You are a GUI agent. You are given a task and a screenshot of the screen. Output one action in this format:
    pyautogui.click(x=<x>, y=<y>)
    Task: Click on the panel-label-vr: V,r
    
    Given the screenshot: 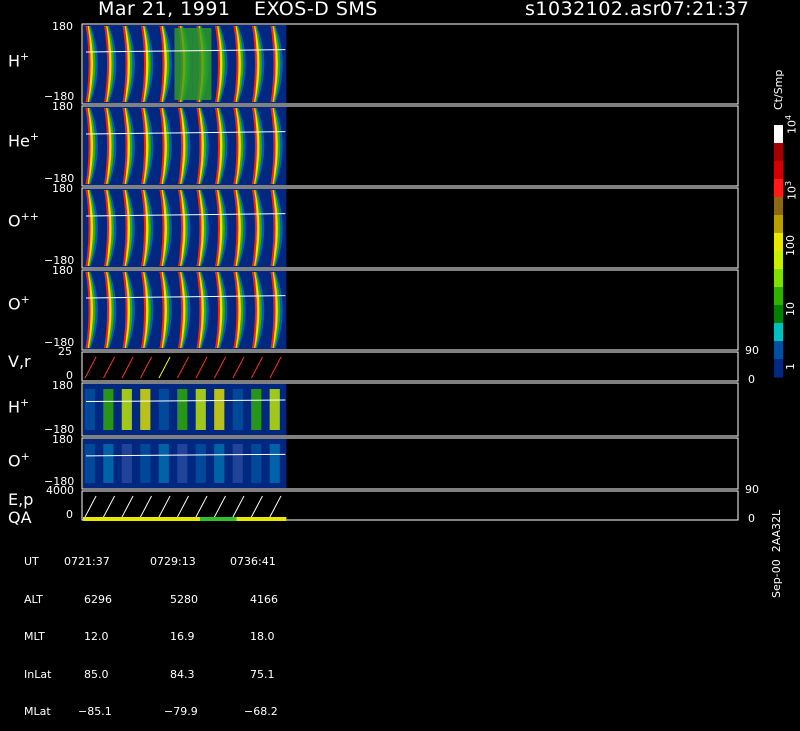 What is the action you would take?
    pyautogui.click(x=19, y=361)
    